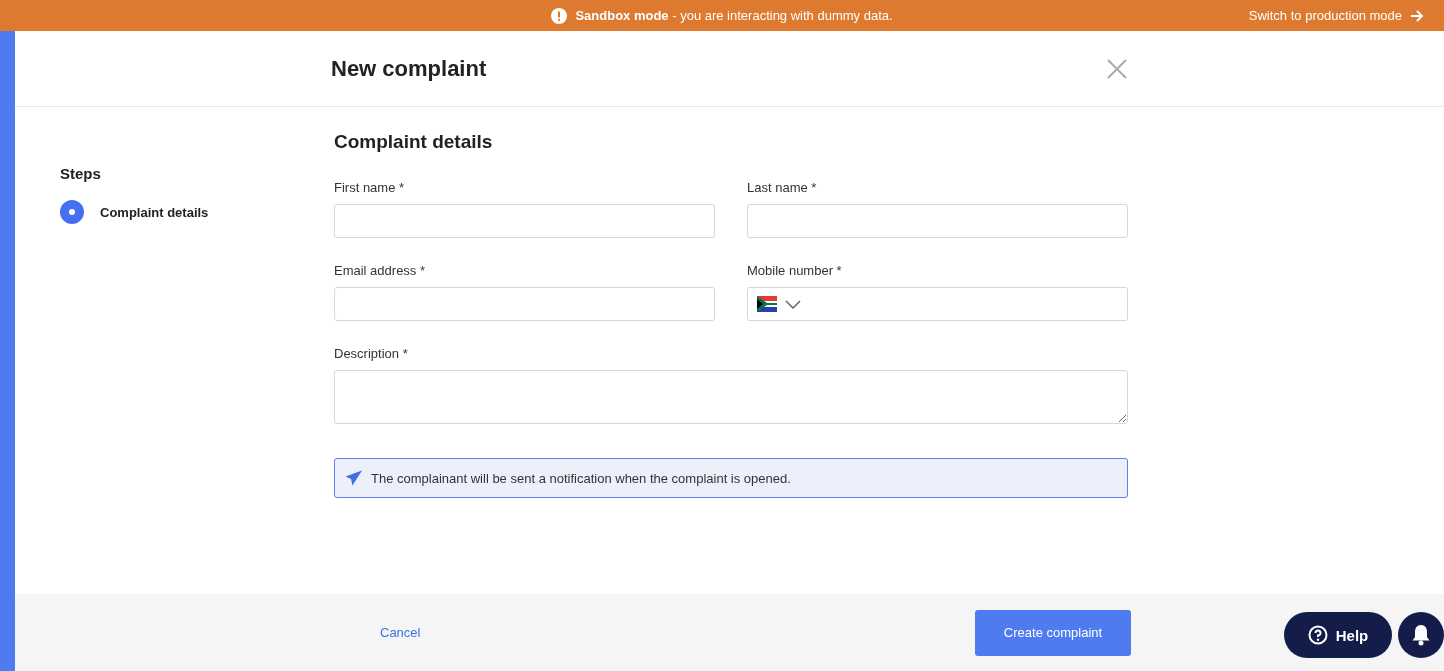  What do you see at coordinates (734, 15) in the screenshot?
I see `banner-message: Sandbox mode - you are interacting with dummy data.` at bounding box center [734, 15].